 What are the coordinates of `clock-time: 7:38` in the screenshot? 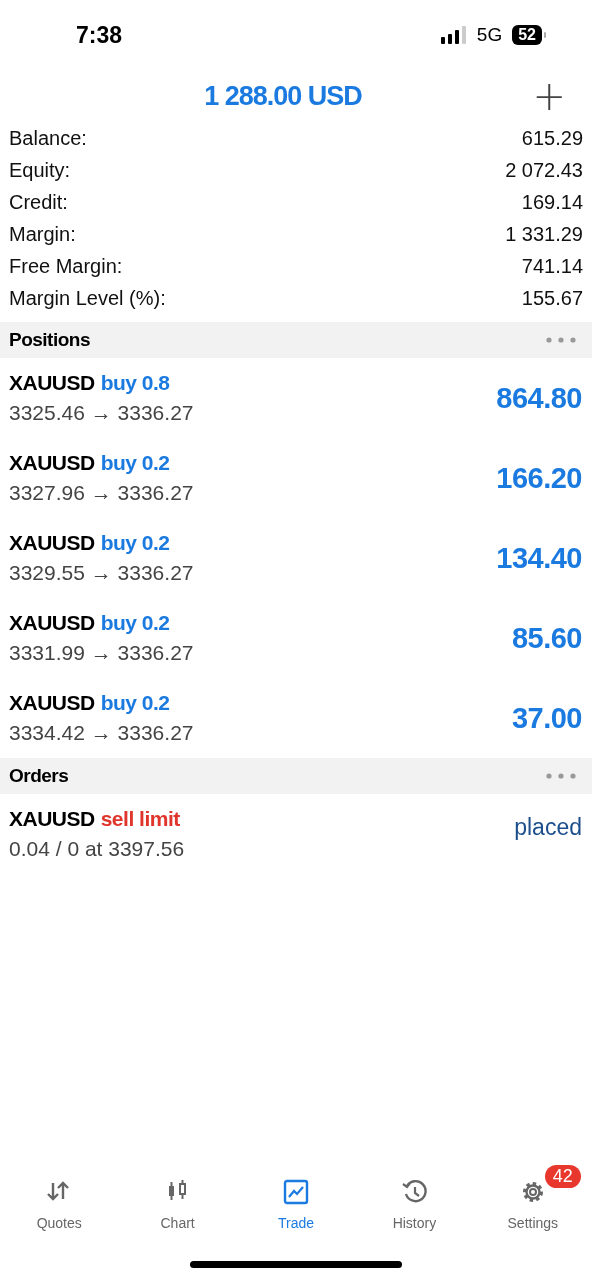 It's located at (99, 35).